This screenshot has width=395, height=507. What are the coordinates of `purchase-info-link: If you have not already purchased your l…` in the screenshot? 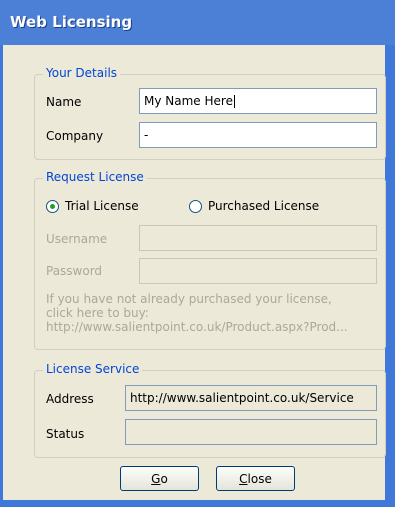 It's located at (211, 313).